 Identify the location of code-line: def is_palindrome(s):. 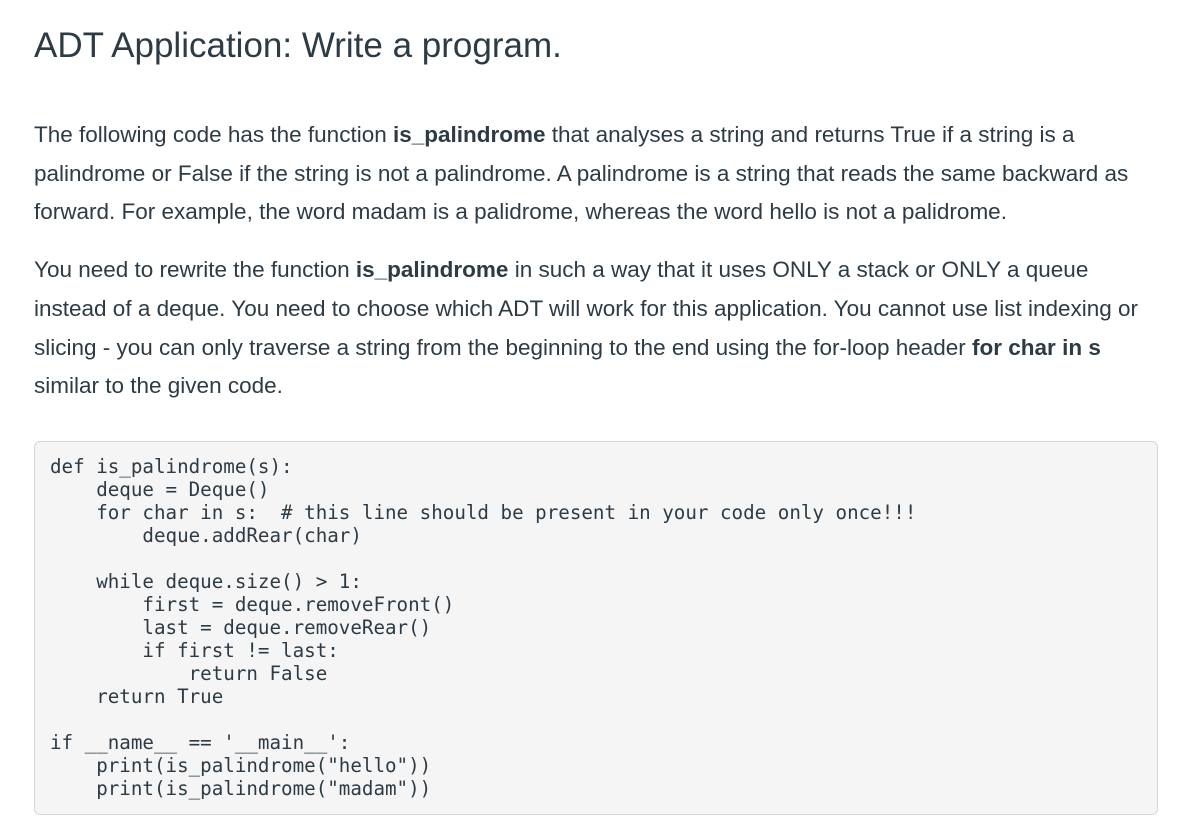
(171, 466).